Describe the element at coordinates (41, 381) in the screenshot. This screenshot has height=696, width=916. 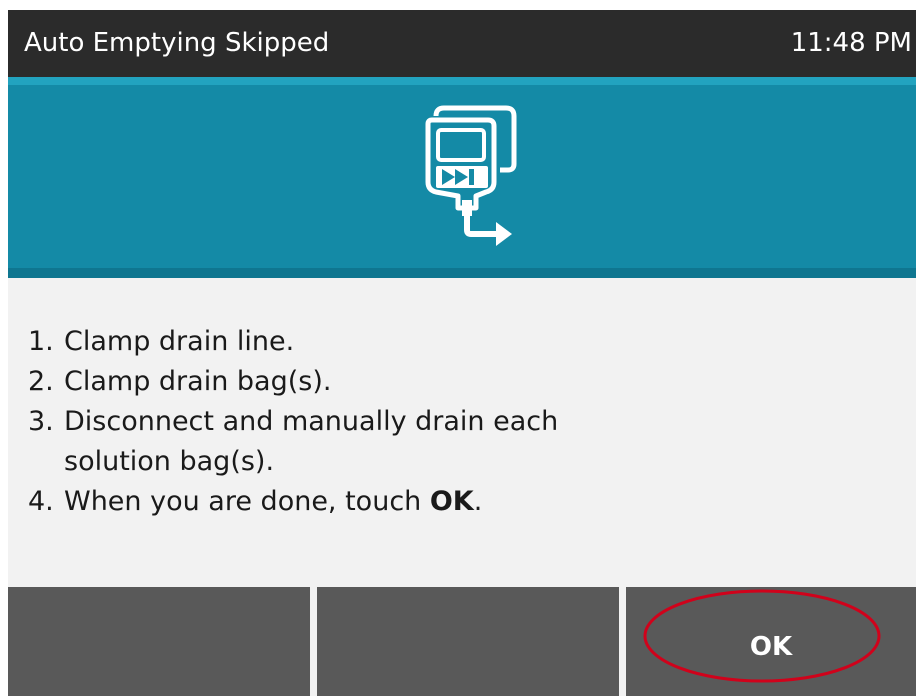
I see `step-number: 2.` at that location.